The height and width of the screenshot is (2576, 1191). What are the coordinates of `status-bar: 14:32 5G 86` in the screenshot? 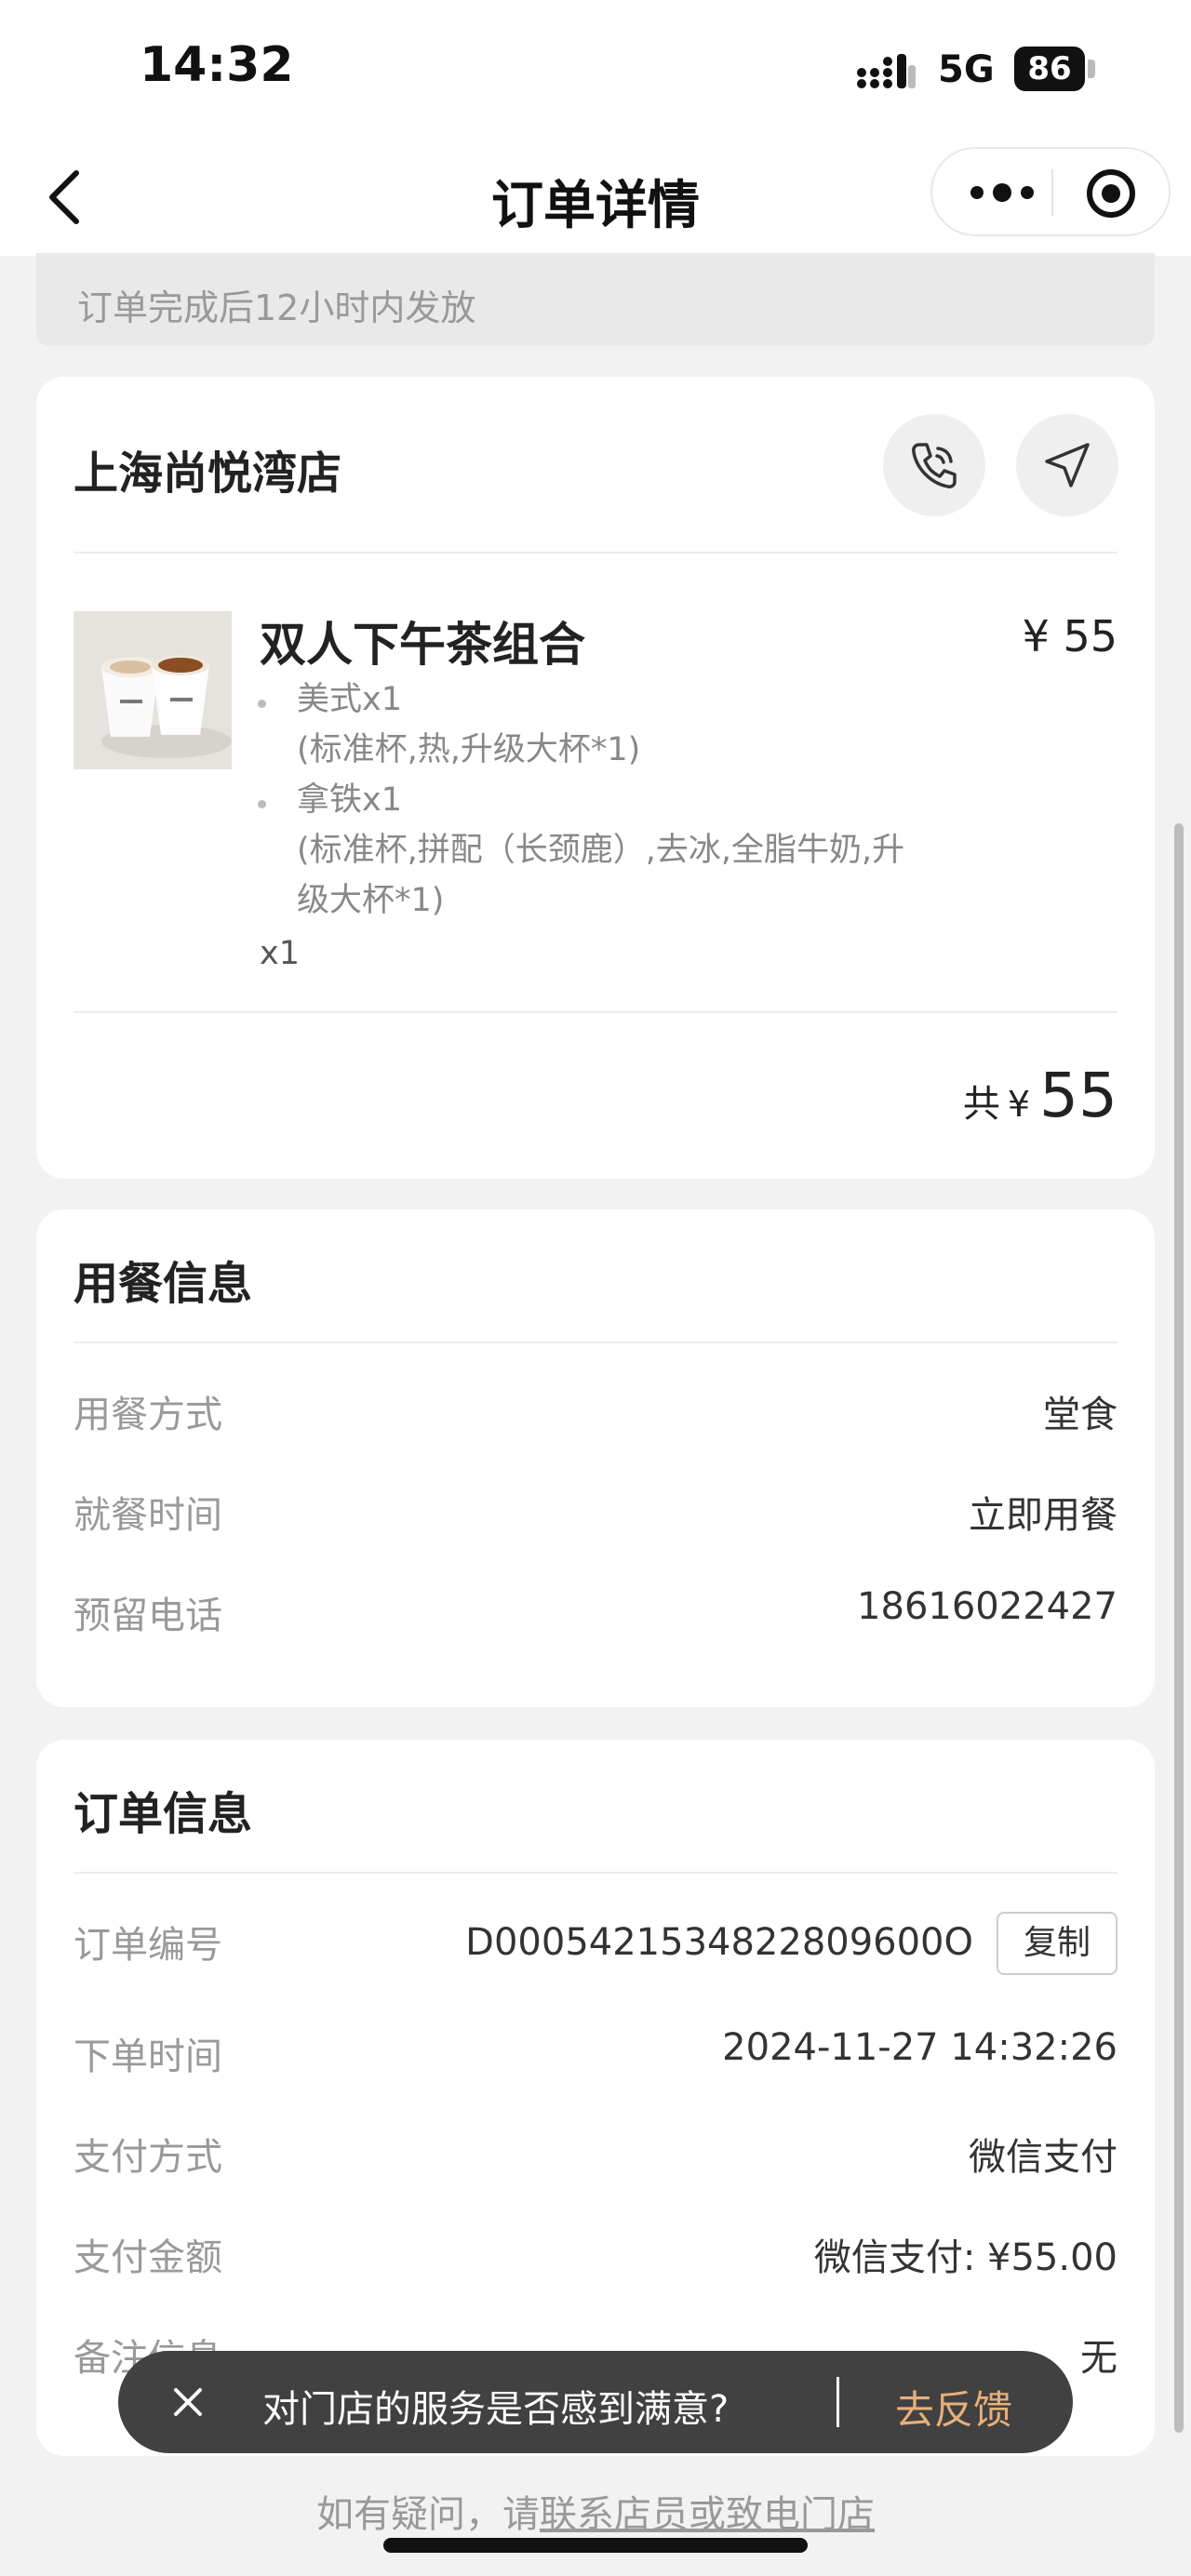 It's located at (595, 70).